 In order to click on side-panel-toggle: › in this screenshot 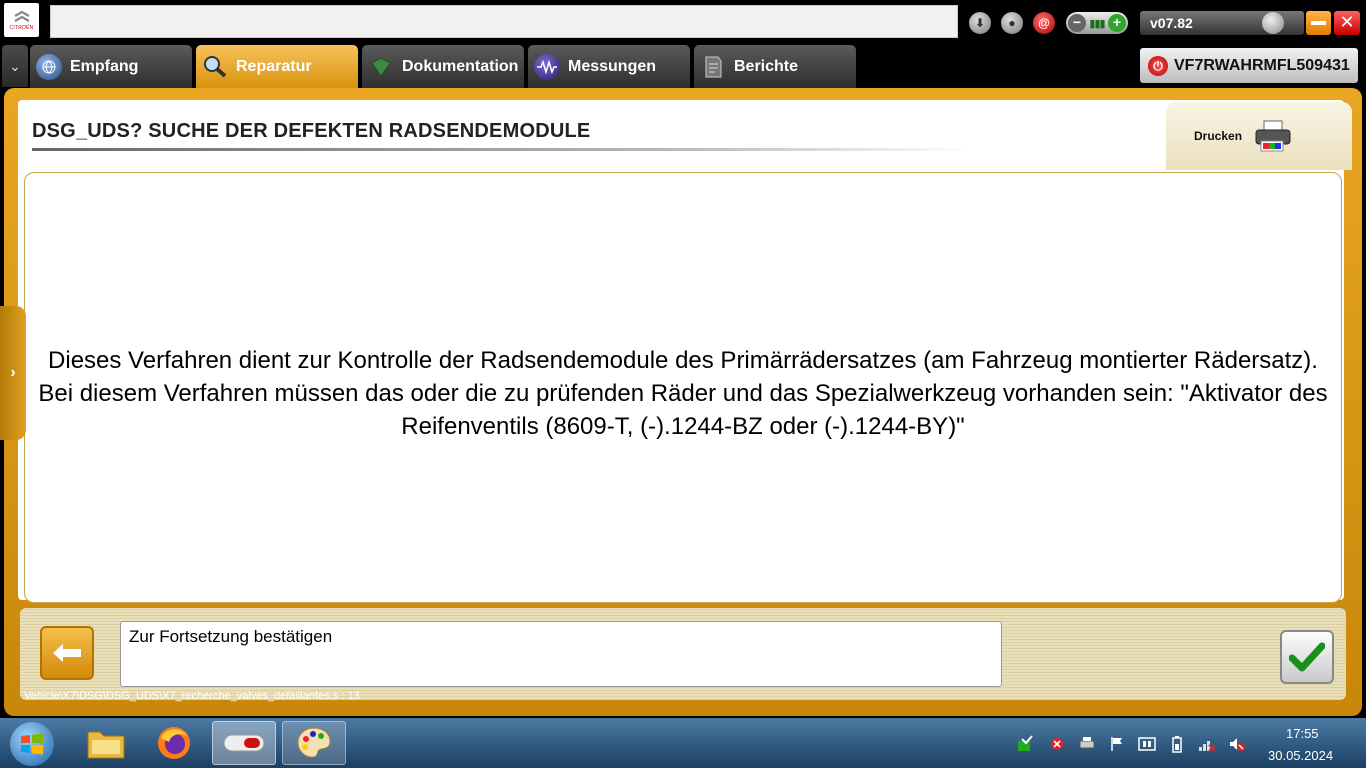, I will do `click(13, 373)`.